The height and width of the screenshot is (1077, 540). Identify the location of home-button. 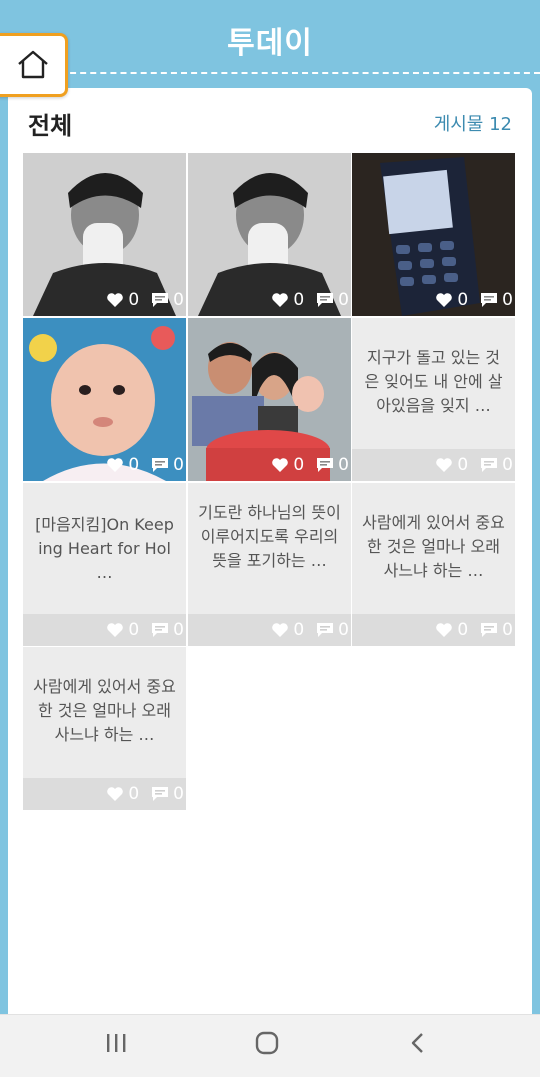
(34, 65).